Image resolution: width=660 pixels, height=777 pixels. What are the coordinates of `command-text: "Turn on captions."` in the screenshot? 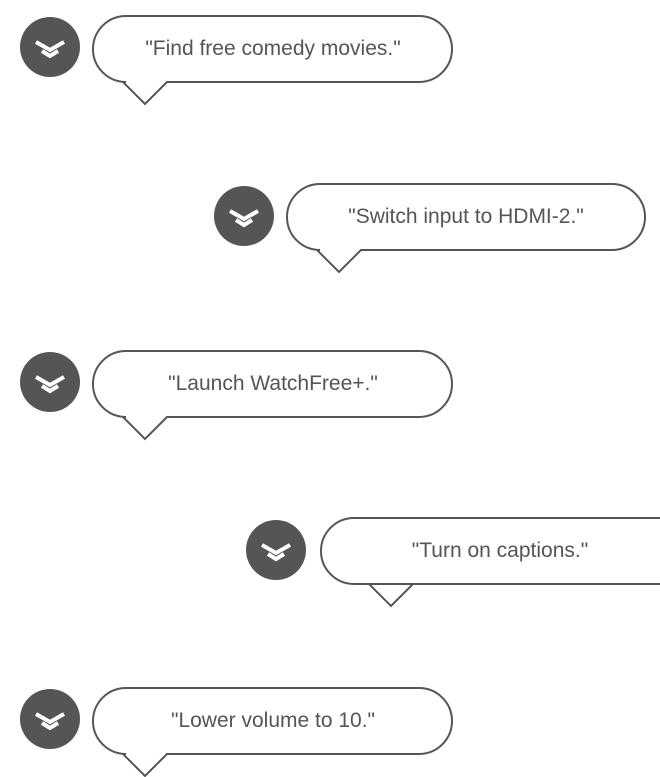 It's located at (500, 550).